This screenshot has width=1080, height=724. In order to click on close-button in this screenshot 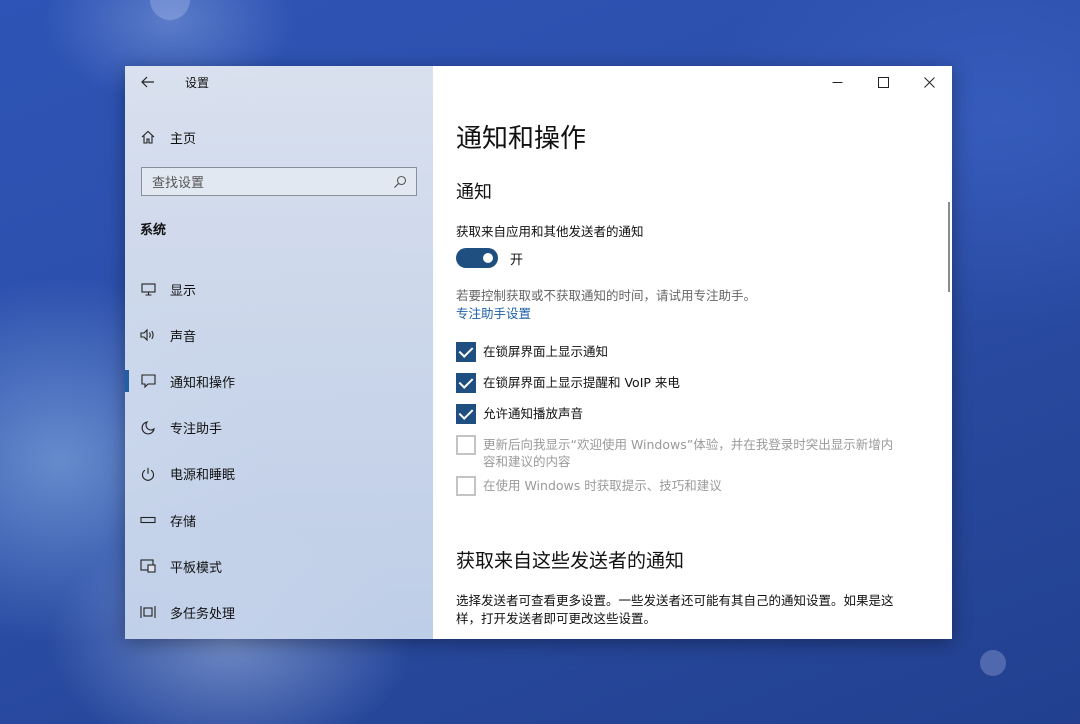, I will do `click(929, 82)`.